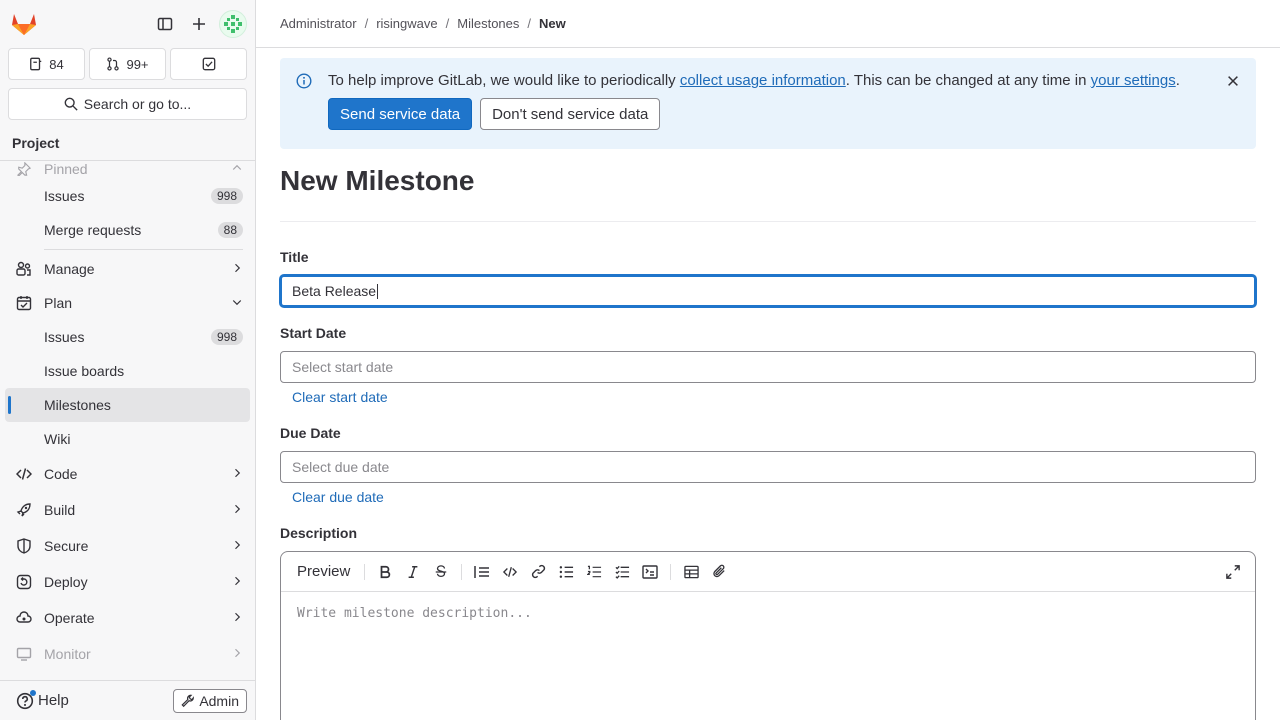  I want to click on users-icon, so click(24, 269).